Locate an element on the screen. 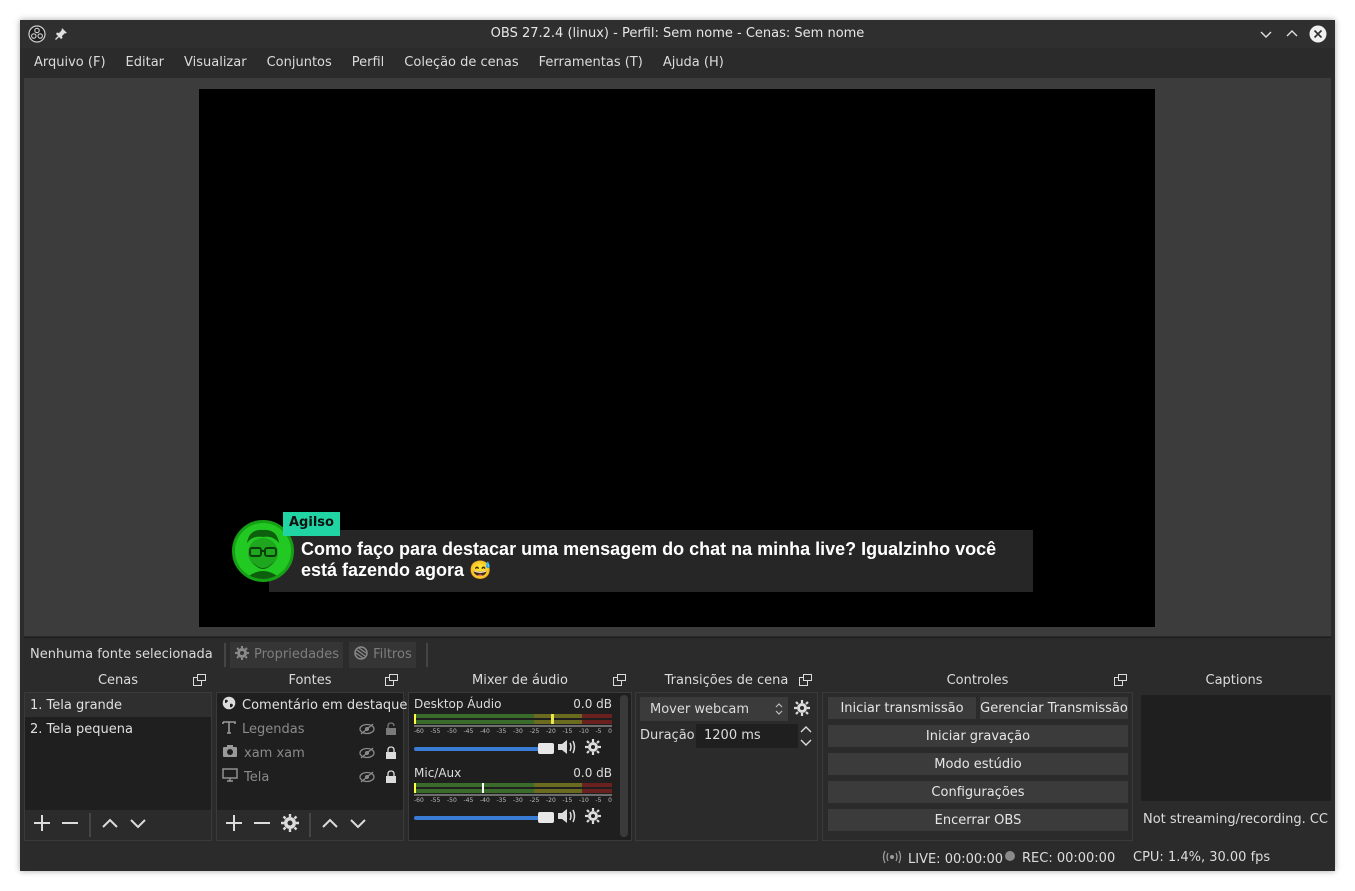 This screenshot has height=891, width=1355. scenes-toolbar is located at coordinates (118, 825).